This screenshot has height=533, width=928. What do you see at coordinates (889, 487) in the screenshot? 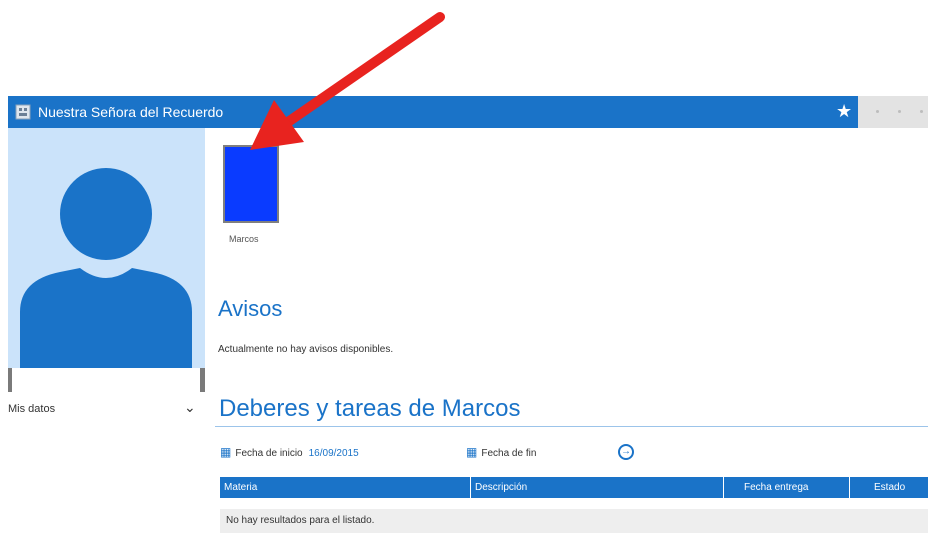
I see `column-header-estado: Estado` at bounding box center [889, 487].